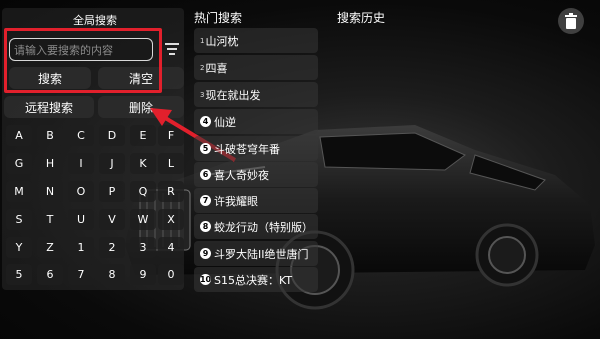  What do you see at coordinates (50, 135) in the screenshot?
I see `key-b: B` at bounding box center [50, 135].